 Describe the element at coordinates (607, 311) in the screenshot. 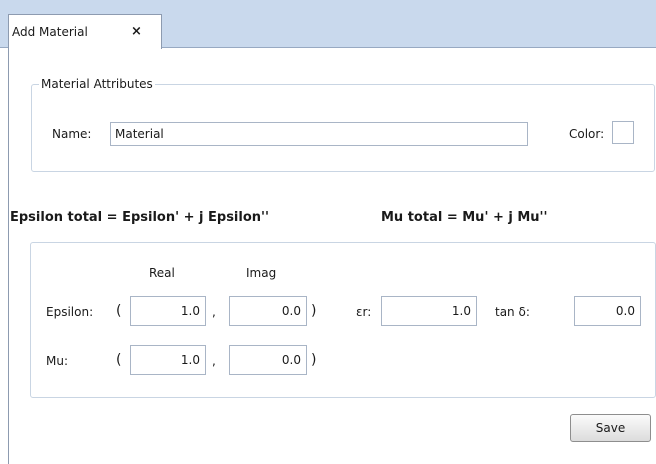

I see `tan-delta-input` at that location.